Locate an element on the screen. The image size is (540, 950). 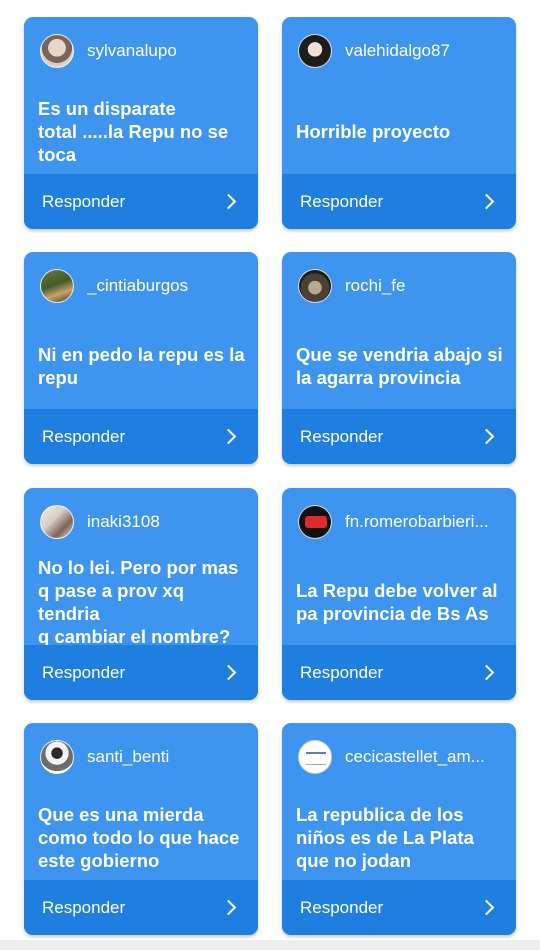
username: santi_benti is located at coordinates (128, 757).